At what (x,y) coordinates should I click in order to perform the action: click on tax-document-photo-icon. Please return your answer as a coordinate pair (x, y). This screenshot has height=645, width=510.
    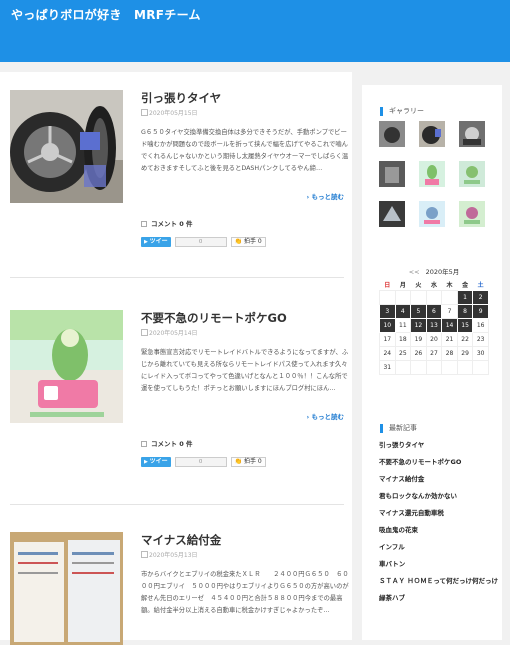
    Looking at the image, I should click on (66, 588).